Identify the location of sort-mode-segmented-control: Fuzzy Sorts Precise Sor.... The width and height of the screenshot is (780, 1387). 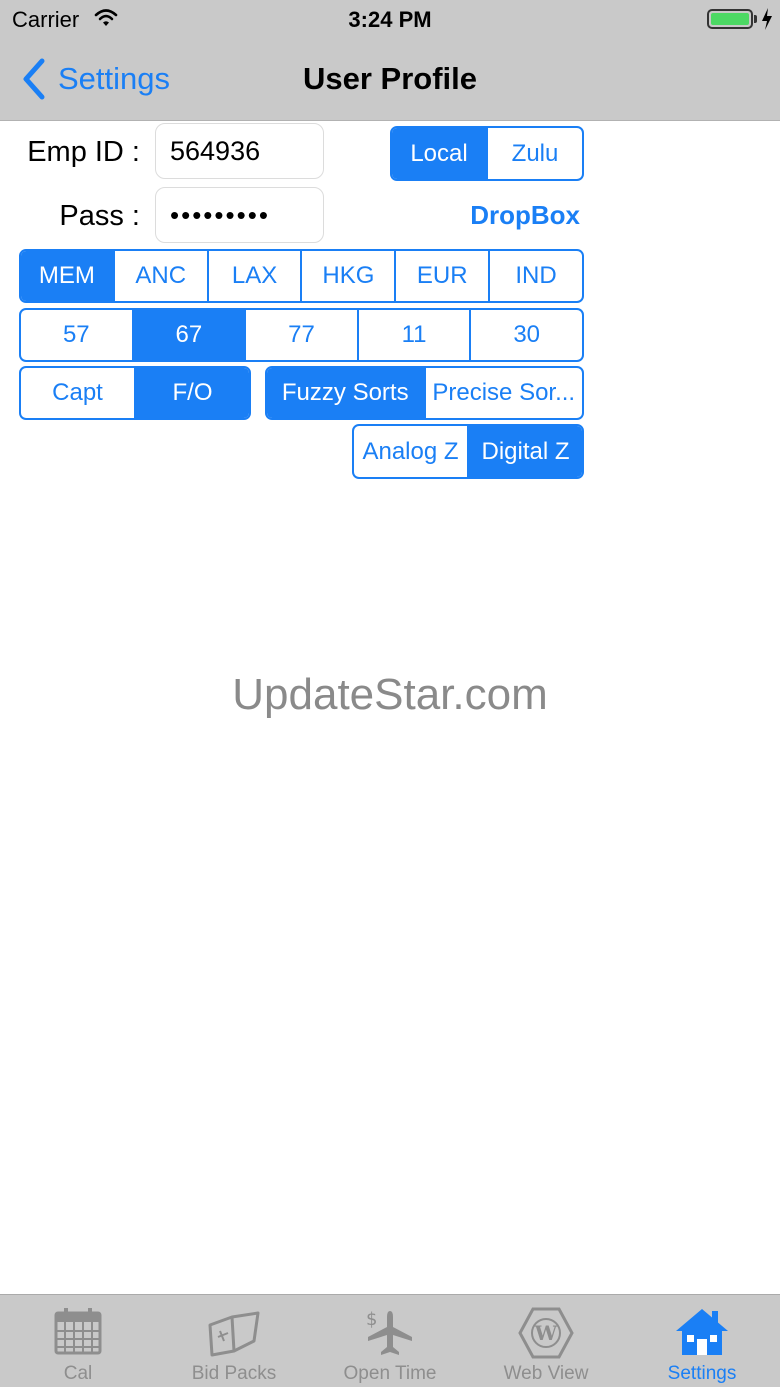
(424, 393).